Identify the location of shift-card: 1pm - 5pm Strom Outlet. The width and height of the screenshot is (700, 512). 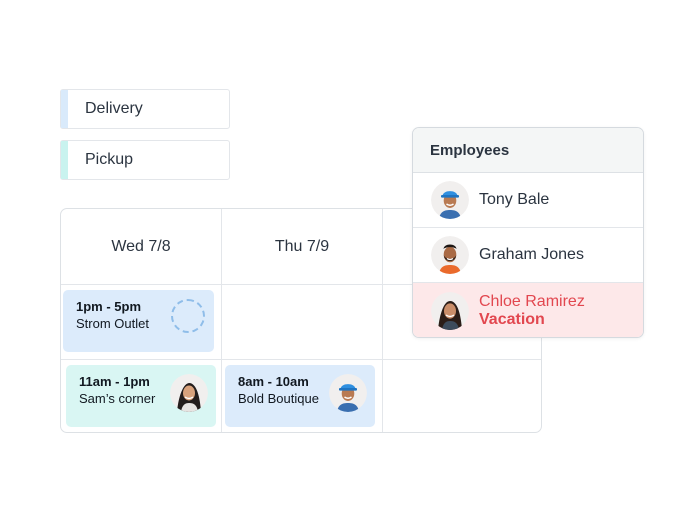
(138, 321).